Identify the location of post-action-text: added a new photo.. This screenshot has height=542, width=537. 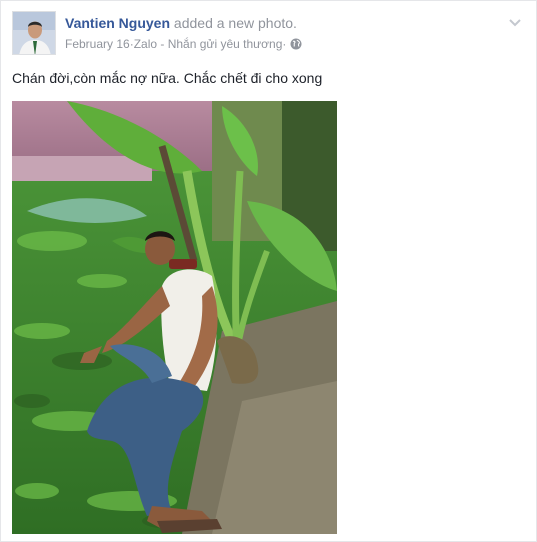
(235, 23).